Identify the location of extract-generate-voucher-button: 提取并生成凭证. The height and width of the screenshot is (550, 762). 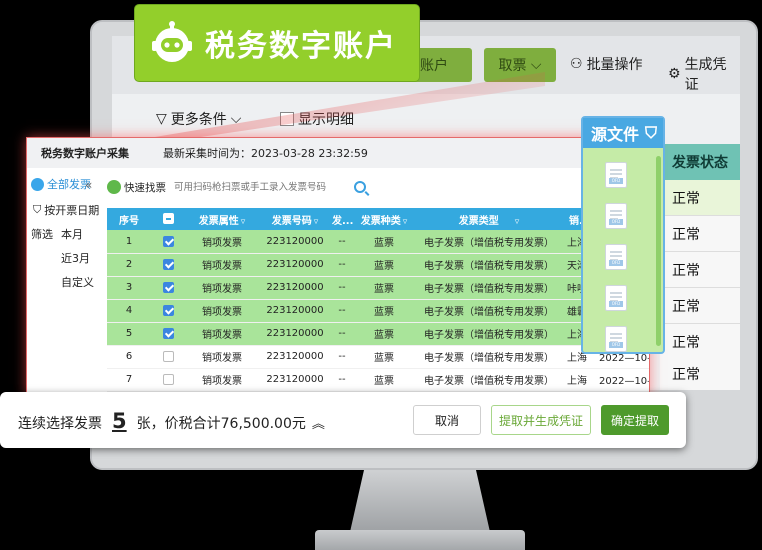
(541, 420).